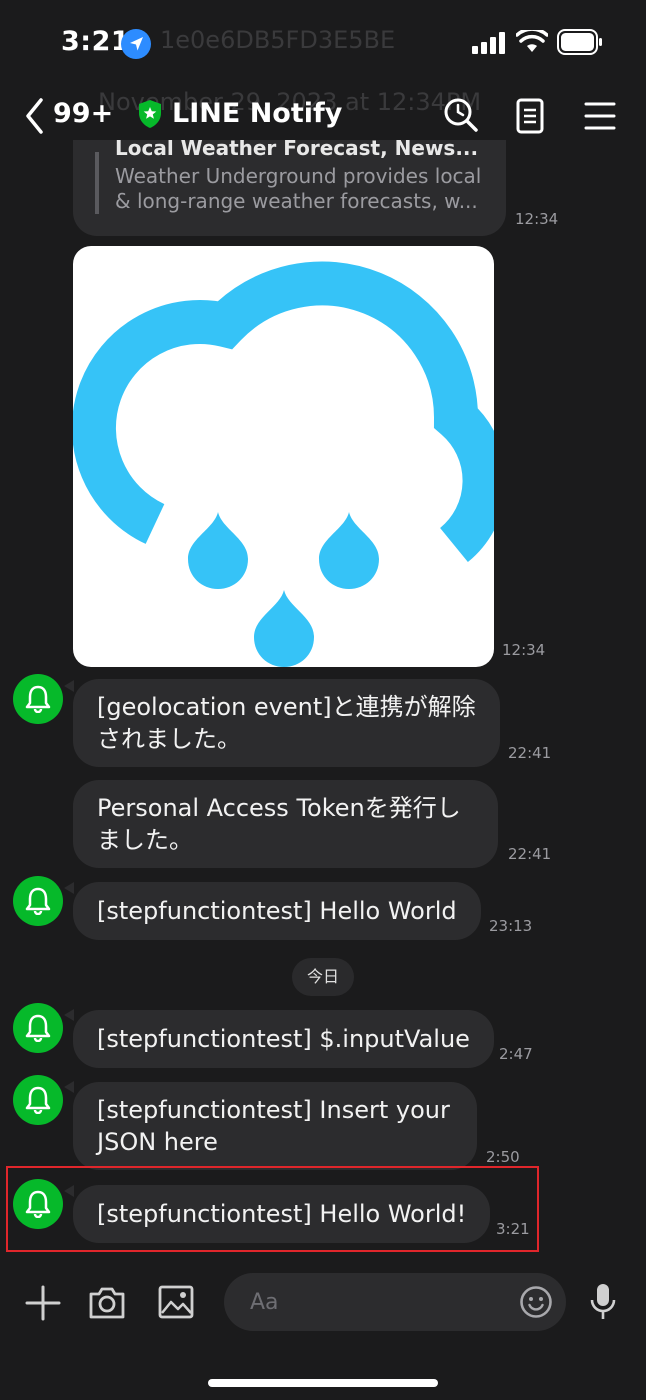  Describe the element at coordinates (516, 1054) in the screenshot. I see `message-time: 2:47` at that location.